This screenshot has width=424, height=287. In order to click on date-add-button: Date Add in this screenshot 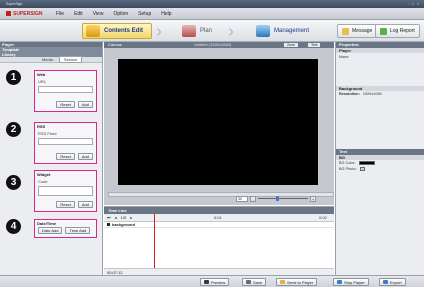, I will do `click(50, 230)`.